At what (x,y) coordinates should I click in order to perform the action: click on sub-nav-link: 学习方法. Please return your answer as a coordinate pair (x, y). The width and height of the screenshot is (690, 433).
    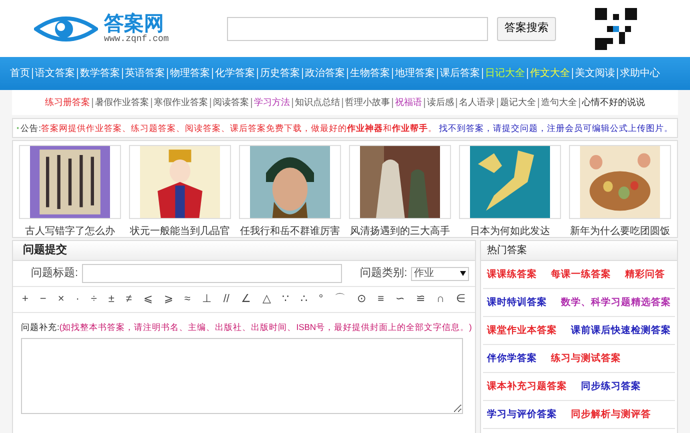
    Looking at the image, I should click on (272, 103).